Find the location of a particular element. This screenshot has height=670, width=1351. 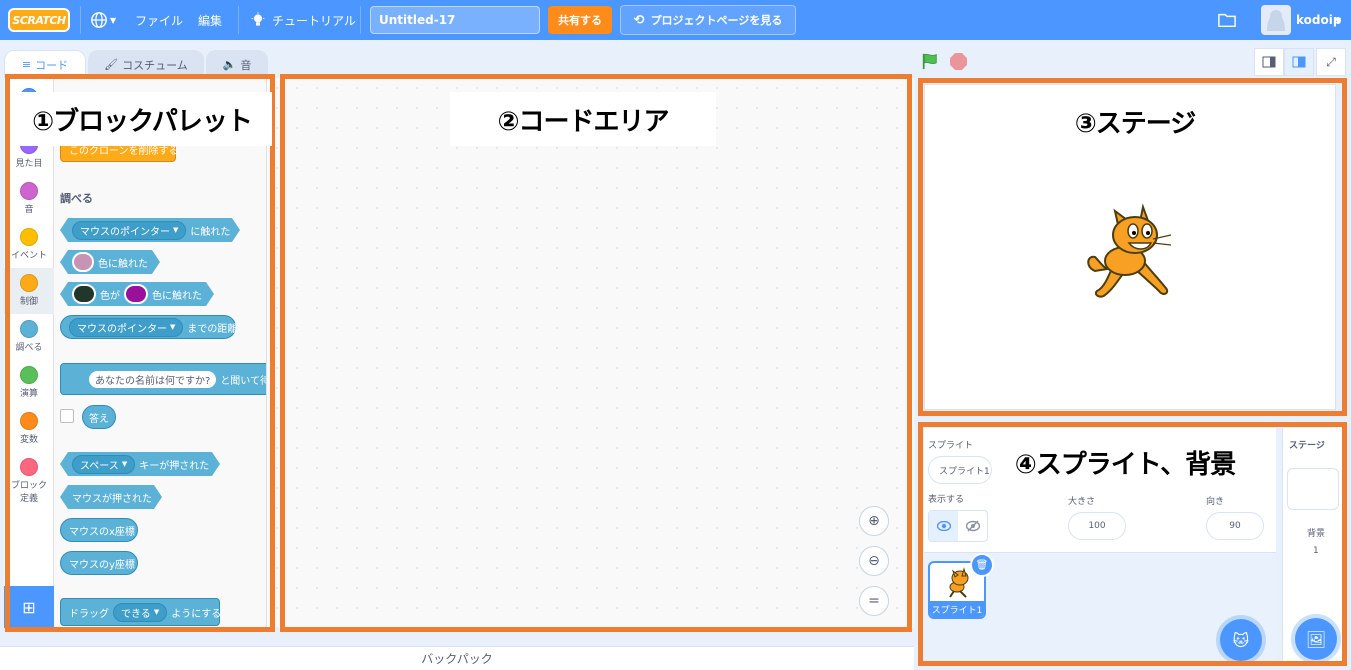

zoom-out-button: ⊖ is located at coordinates (874, 561).